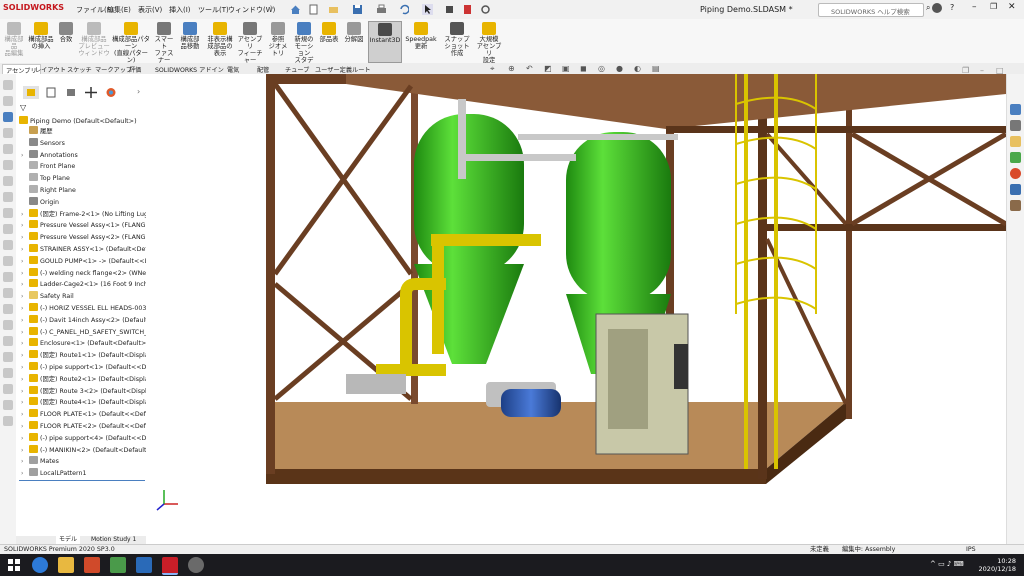  Describe the element at coordinates (333, 9) in the screenshot. I see `open-folder-icon` at that location.